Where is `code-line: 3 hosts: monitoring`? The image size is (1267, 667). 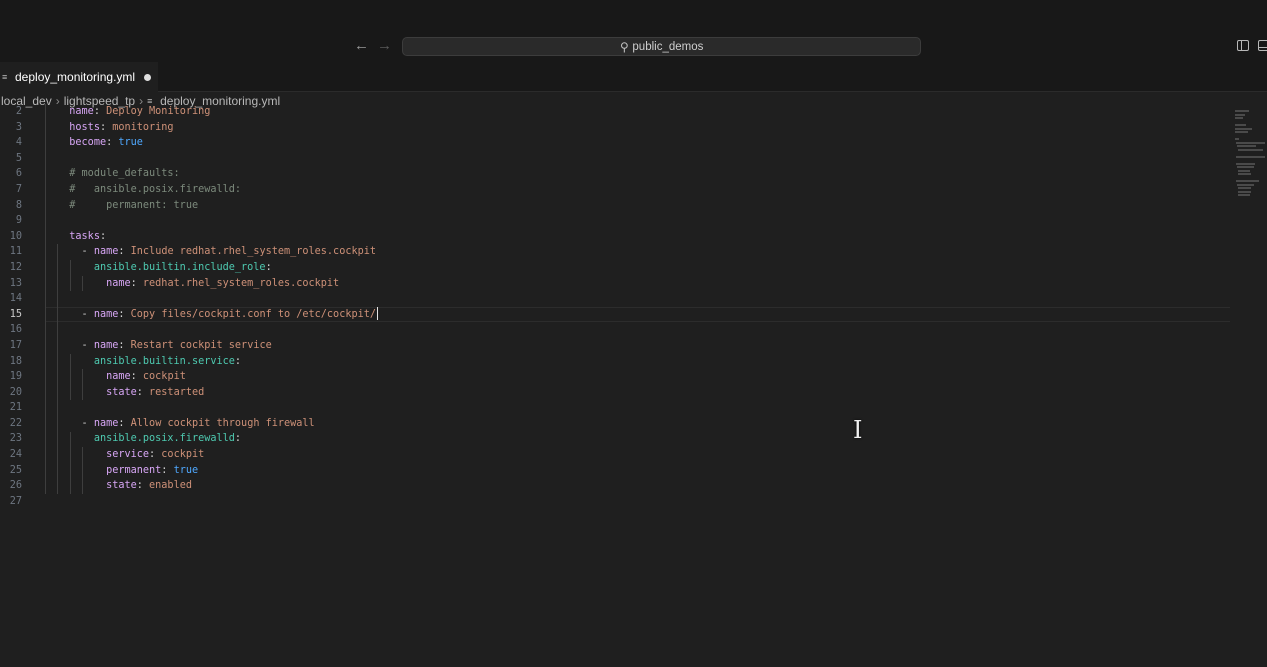 code-line: 3 hosts: monitoring is located at coordinates (615, 128).